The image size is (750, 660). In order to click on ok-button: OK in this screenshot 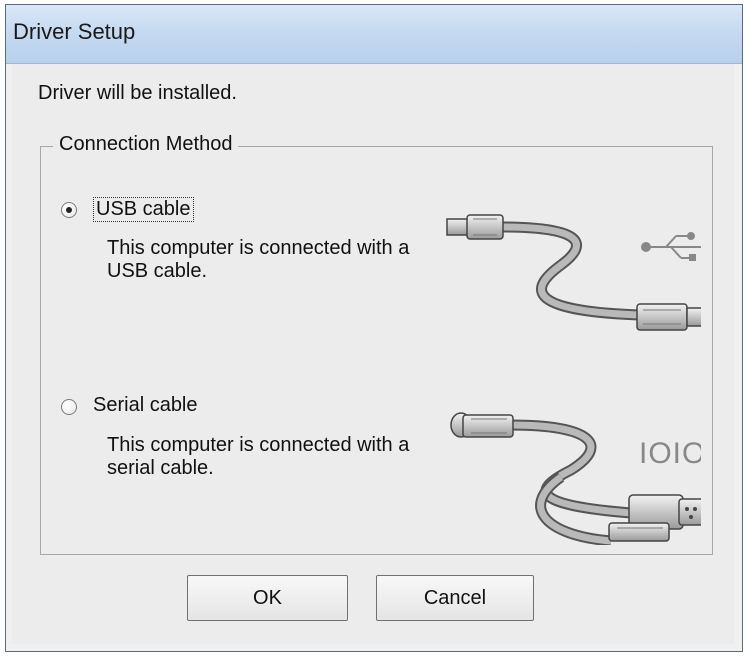, I will do `click(267, 598)`.